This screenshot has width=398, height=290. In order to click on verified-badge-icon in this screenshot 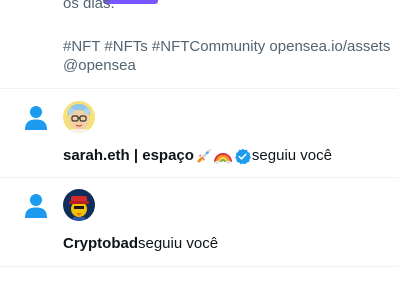, I will do `click(243, 156)`.